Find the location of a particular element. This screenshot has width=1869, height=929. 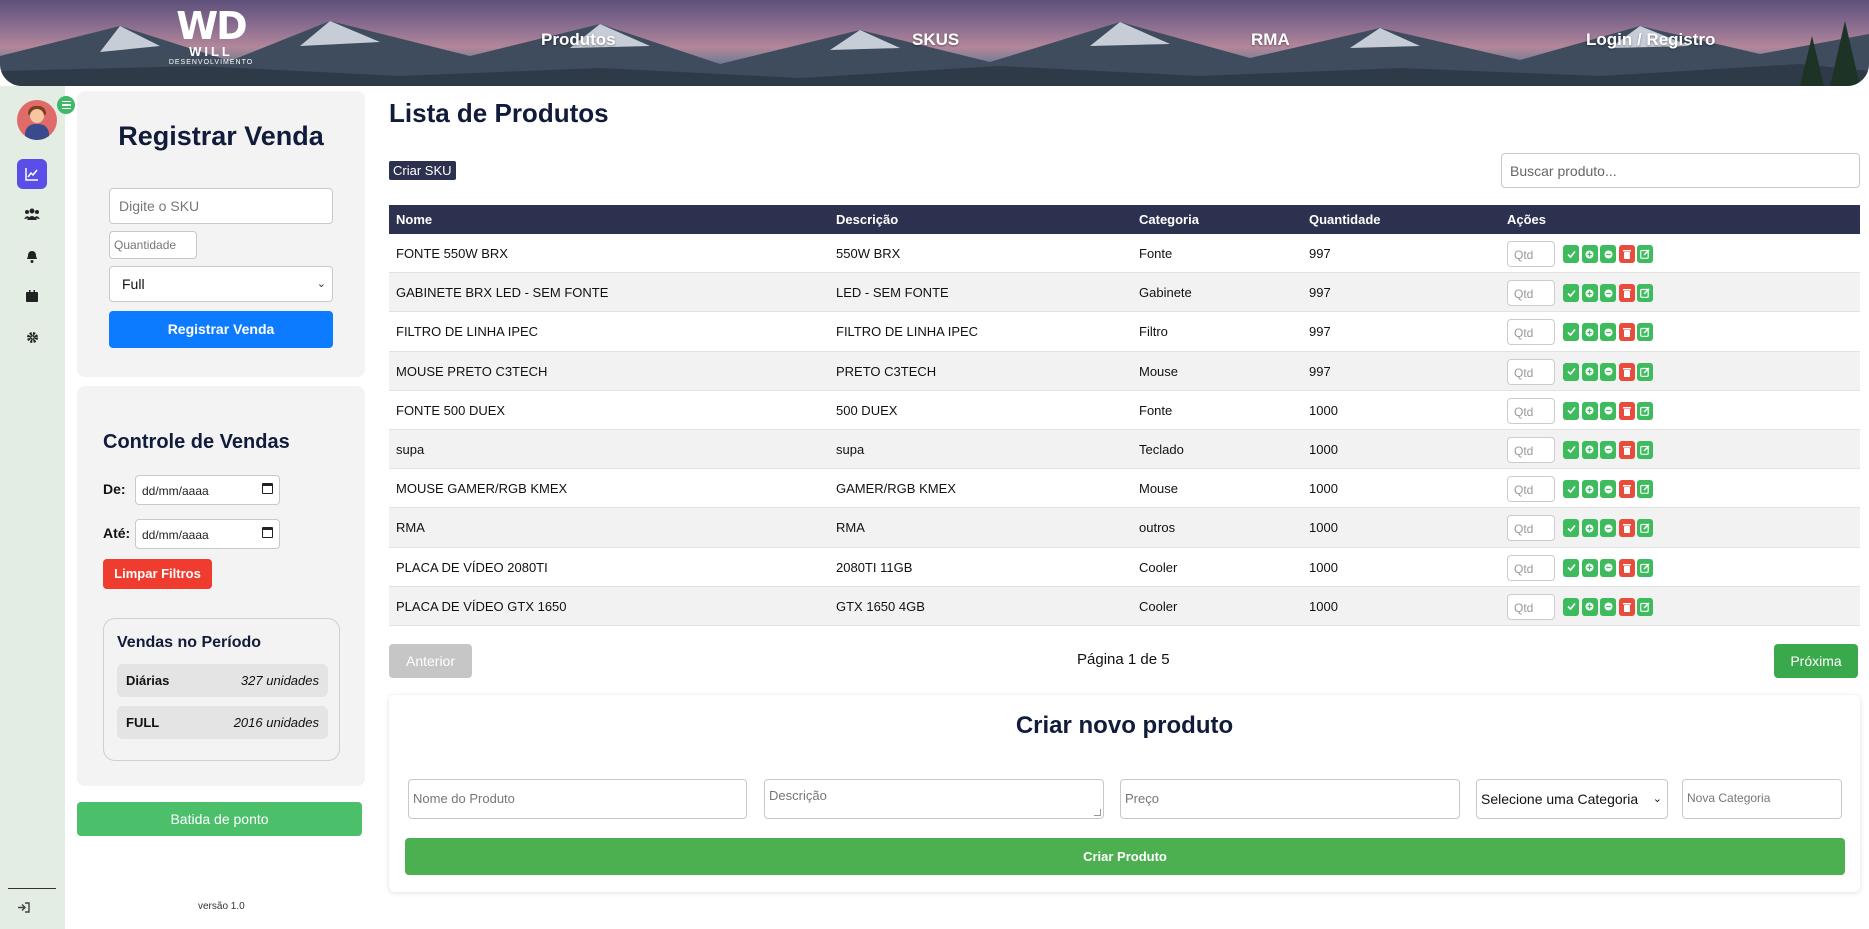

users-icon is located at coordinates (32, 214).